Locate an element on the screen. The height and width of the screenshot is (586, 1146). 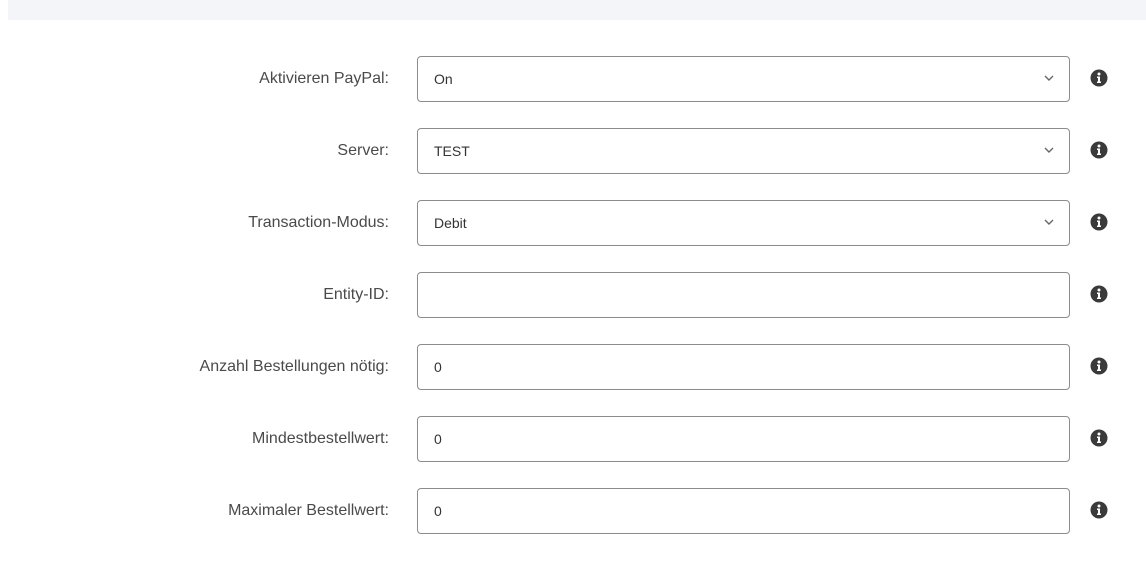
form-row-min-order-value: Mindestbestellwert: 0 is located at coordinates (573, 439).